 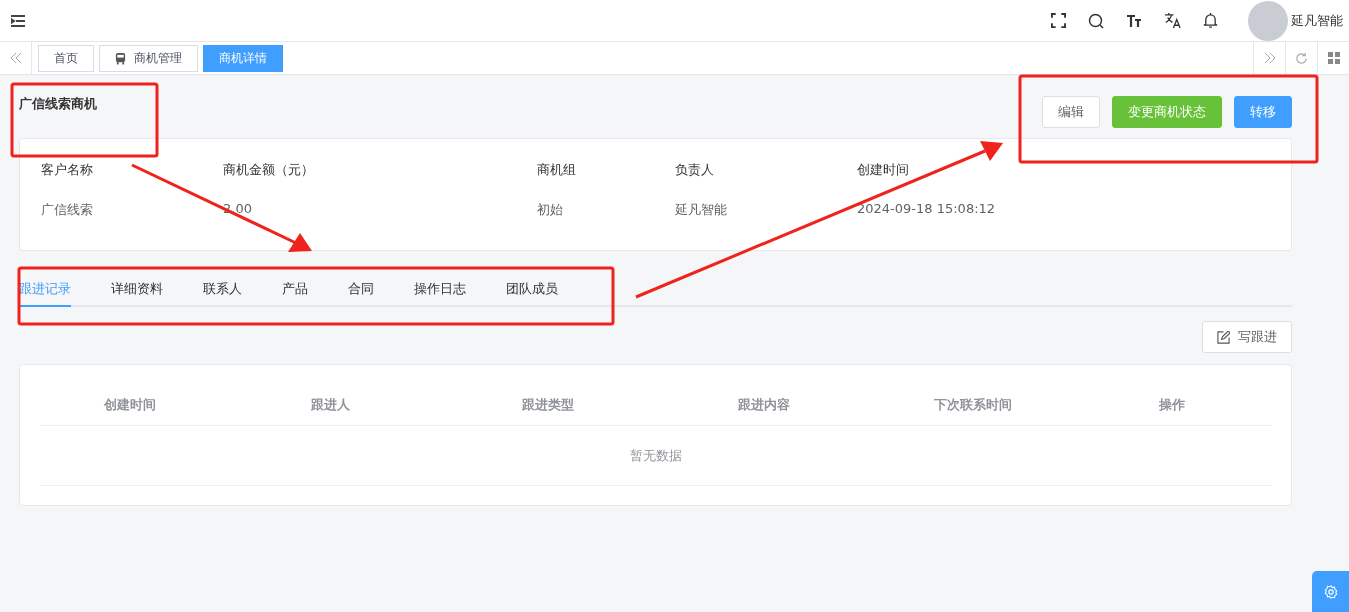 What do you see at coordinates (550, 209) in the screenshot?
I see `field-value: 初始` at bounding box center [550, 209].